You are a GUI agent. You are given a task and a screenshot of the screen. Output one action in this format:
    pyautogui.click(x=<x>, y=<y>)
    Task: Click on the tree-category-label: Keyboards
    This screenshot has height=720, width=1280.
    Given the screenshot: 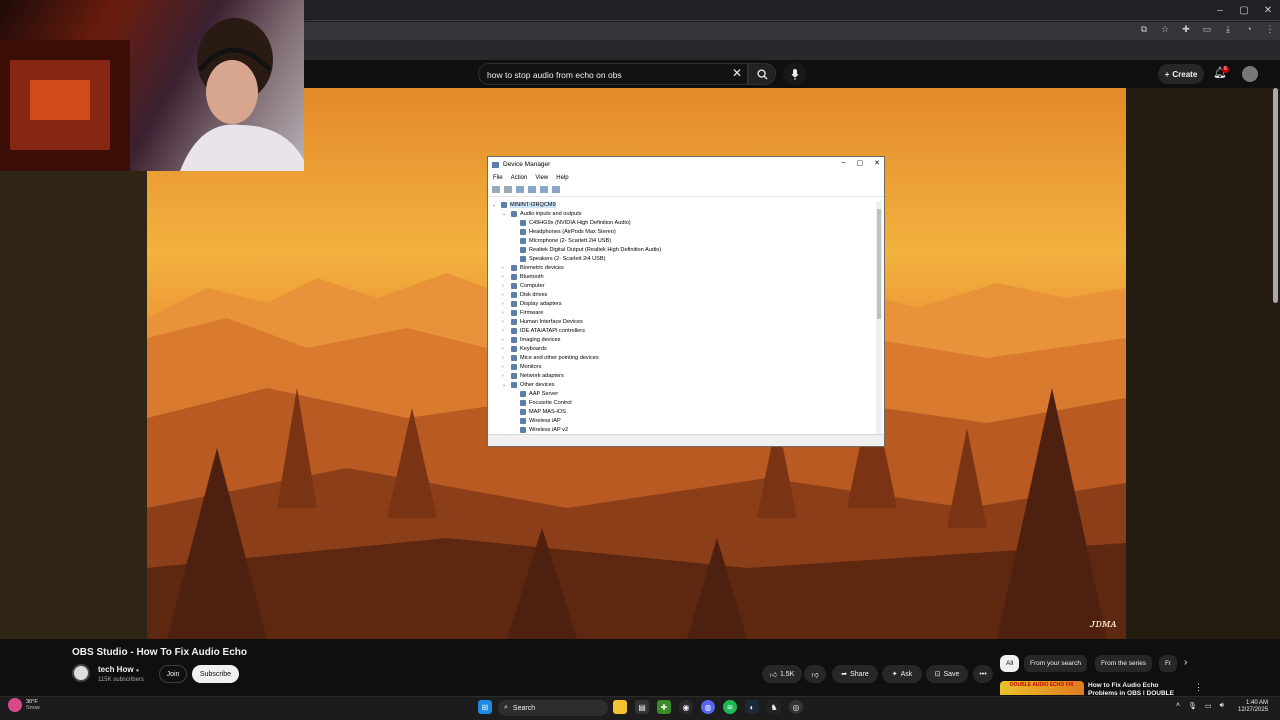 What is the action you would take?
    pyautogui.click(x=533, y=348)
    